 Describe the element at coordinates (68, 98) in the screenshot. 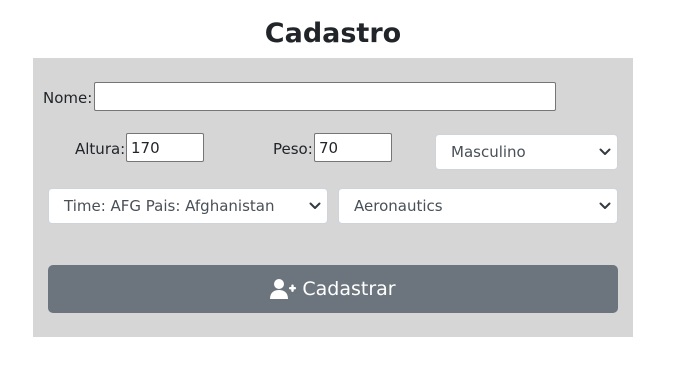

I see `nome-label: Nome:` at that location.